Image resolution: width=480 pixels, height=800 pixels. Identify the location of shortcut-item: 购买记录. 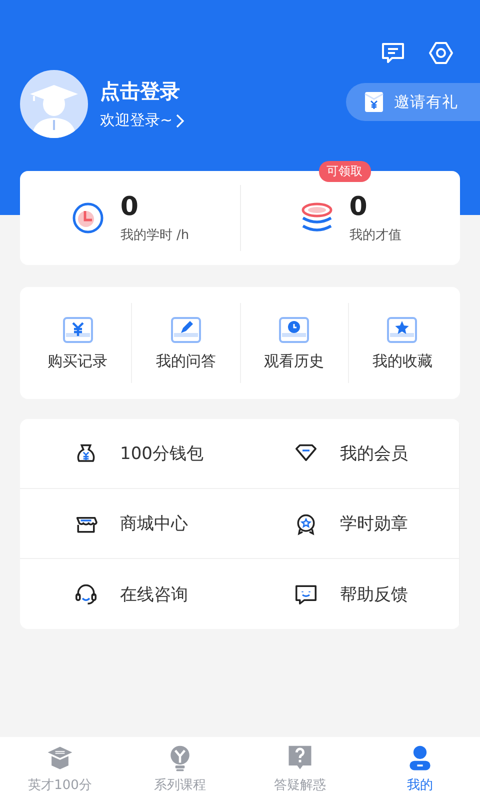
(78, 343).